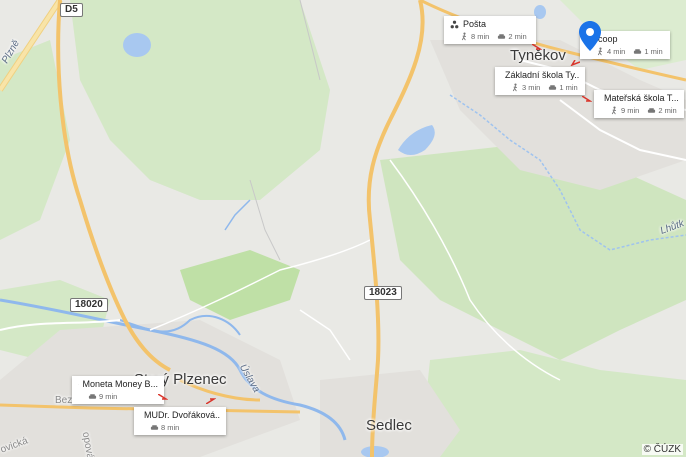 This screenshot has width=686, height=457. Describe the element at coordinates (71, 10) in the screenshot. I see `road-label-d5: D5` at that location.